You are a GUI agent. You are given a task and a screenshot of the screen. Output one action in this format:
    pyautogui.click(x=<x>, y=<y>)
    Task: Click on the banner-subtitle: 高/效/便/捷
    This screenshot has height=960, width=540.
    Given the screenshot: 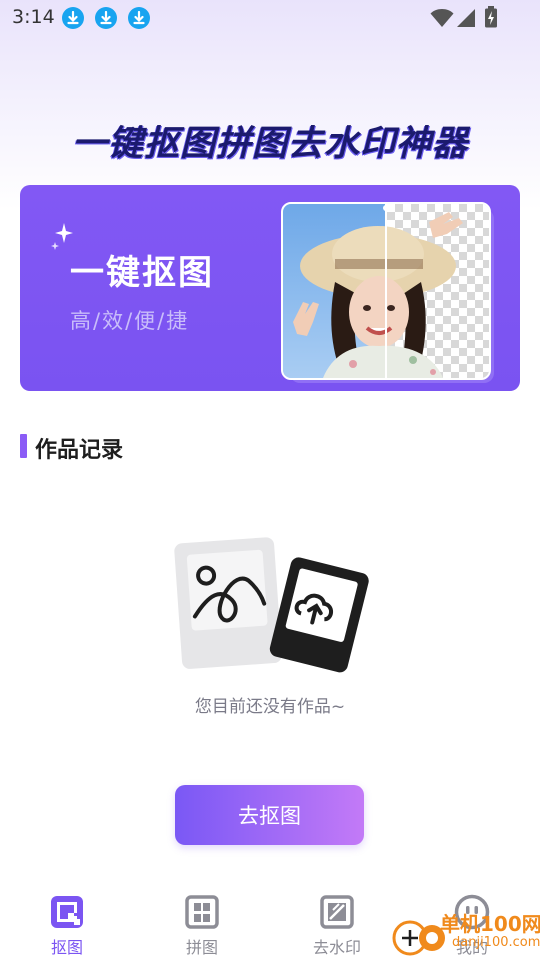 What is the action you would take?
    pyautogui.click(x=130, y=321)
    